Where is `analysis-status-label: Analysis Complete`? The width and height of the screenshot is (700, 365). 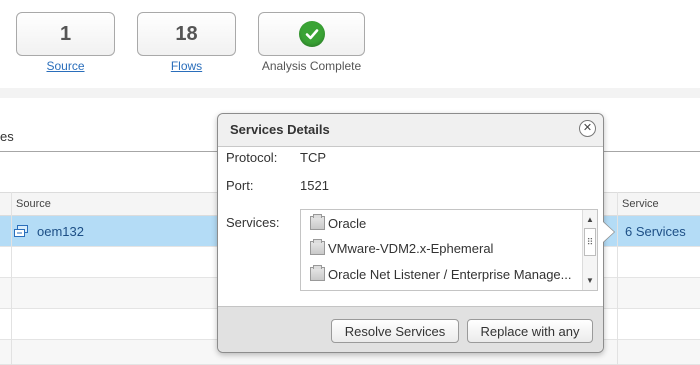
analysis-status-label: Analysis Complete is located at coordinates (311, 66).